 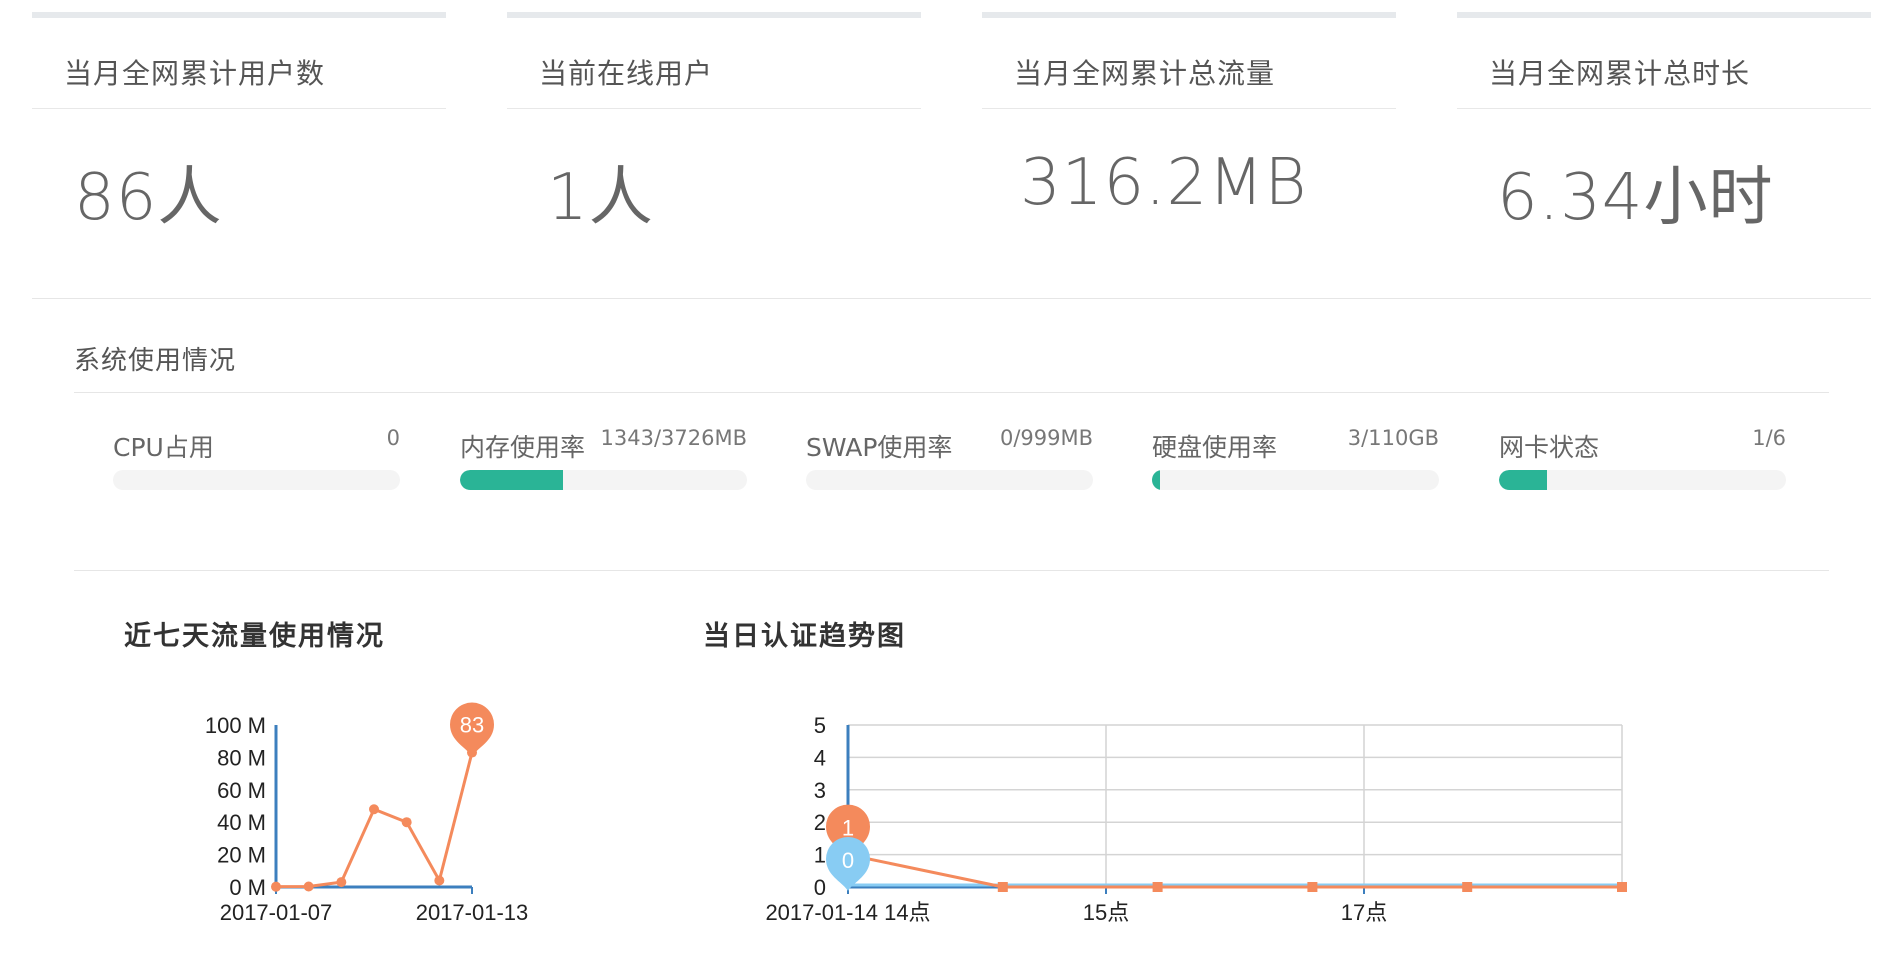 What do you see at coordinates (472, 725) in the screenshot?
I see `data-label: 83` at bounding box center [472, 725].